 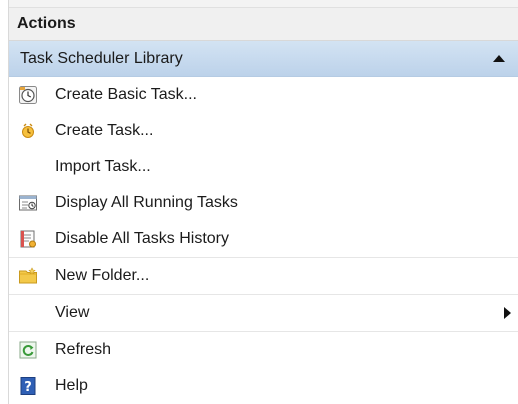 I want to click on create-task-icon, so click(x=28, y=131).